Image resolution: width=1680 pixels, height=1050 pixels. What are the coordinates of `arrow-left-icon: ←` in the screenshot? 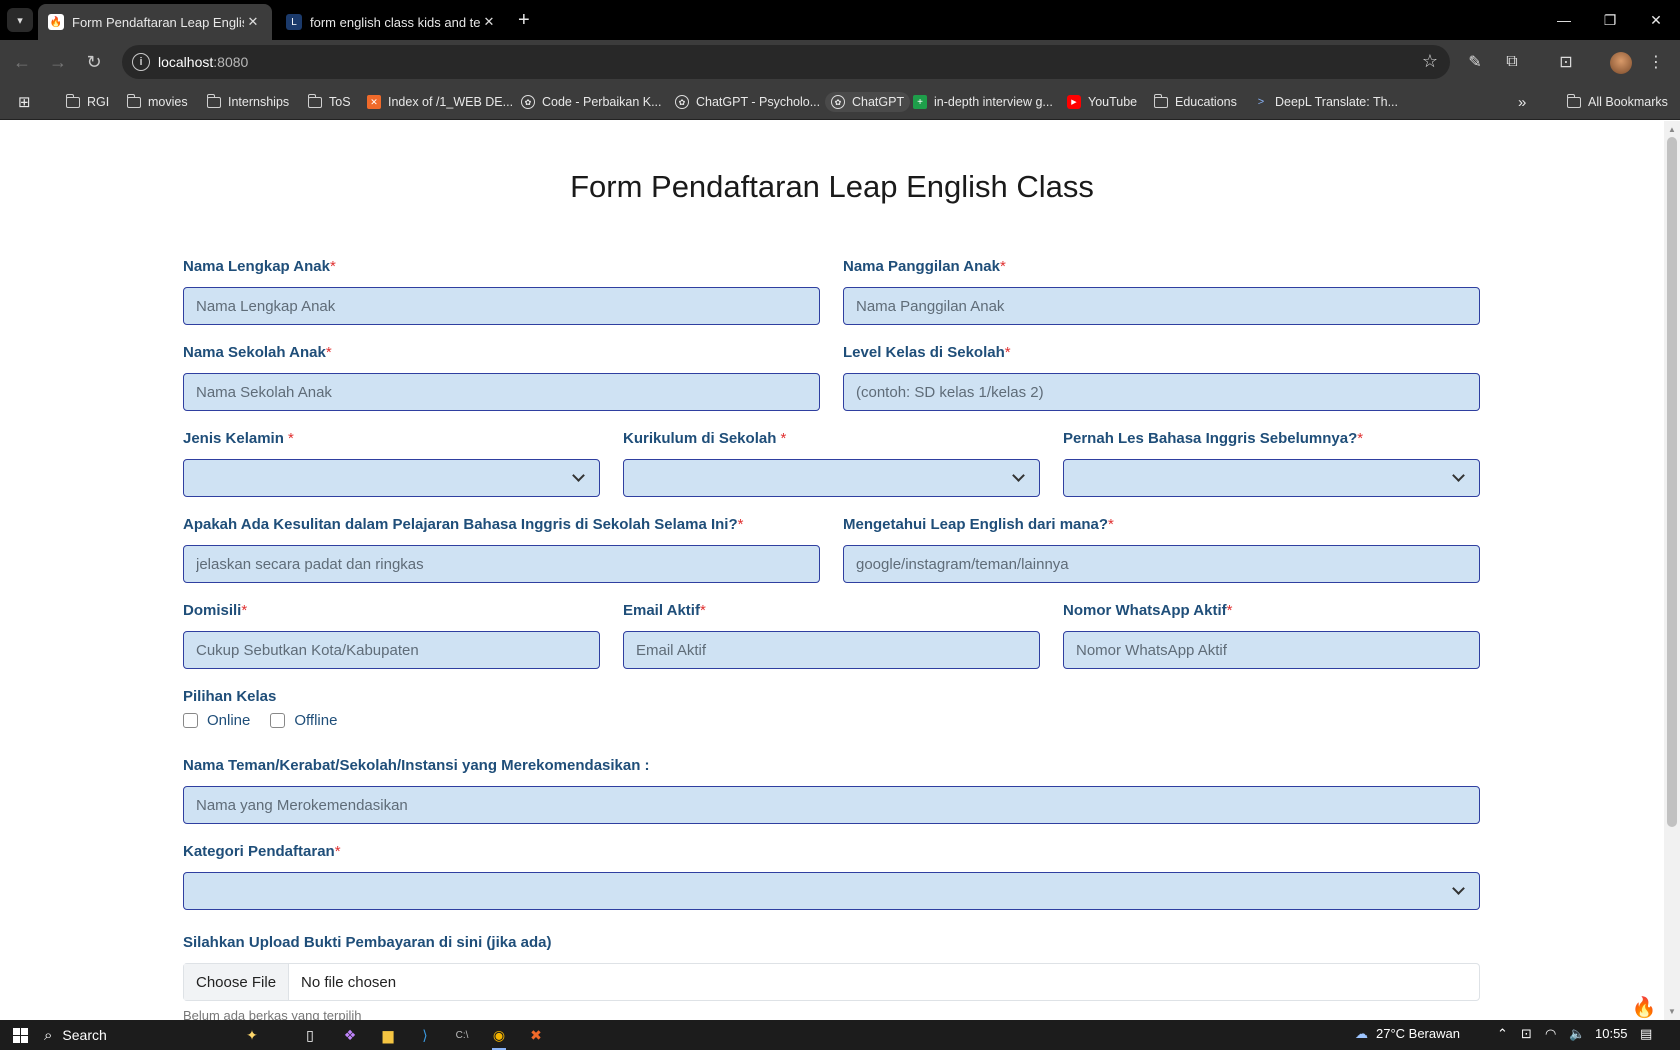 It's located at (22, 61).